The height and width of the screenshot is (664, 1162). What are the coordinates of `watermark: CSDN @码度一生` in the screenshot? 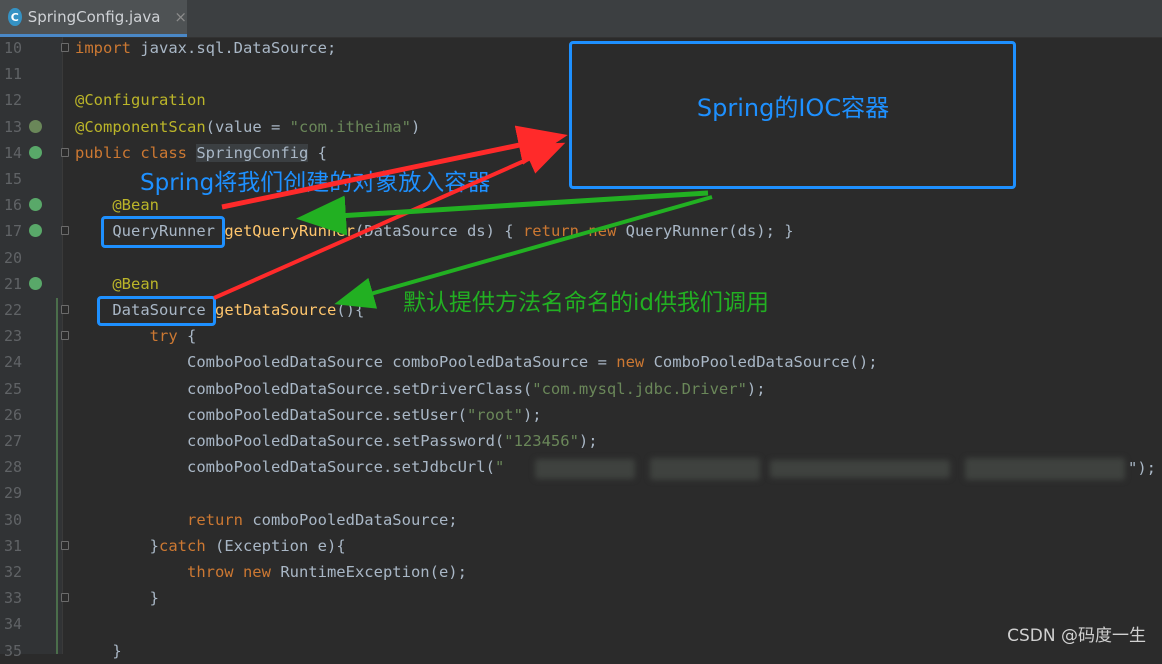 It's located at (1076, 636).